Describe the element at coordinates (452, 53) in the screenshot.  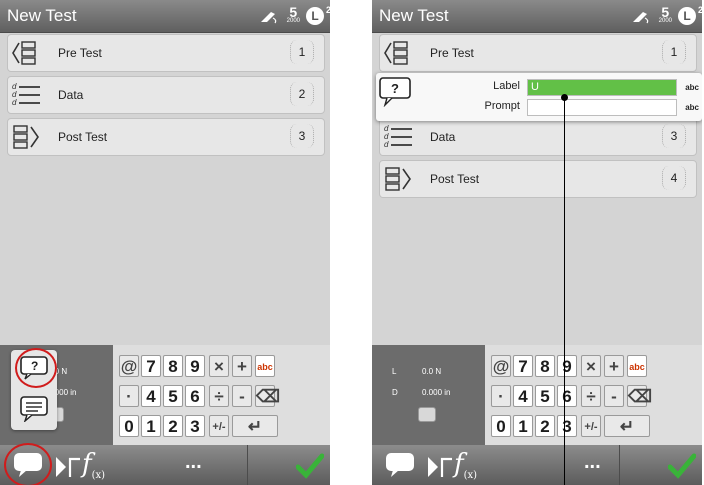
I see `row-label: Pre Test` at that location.